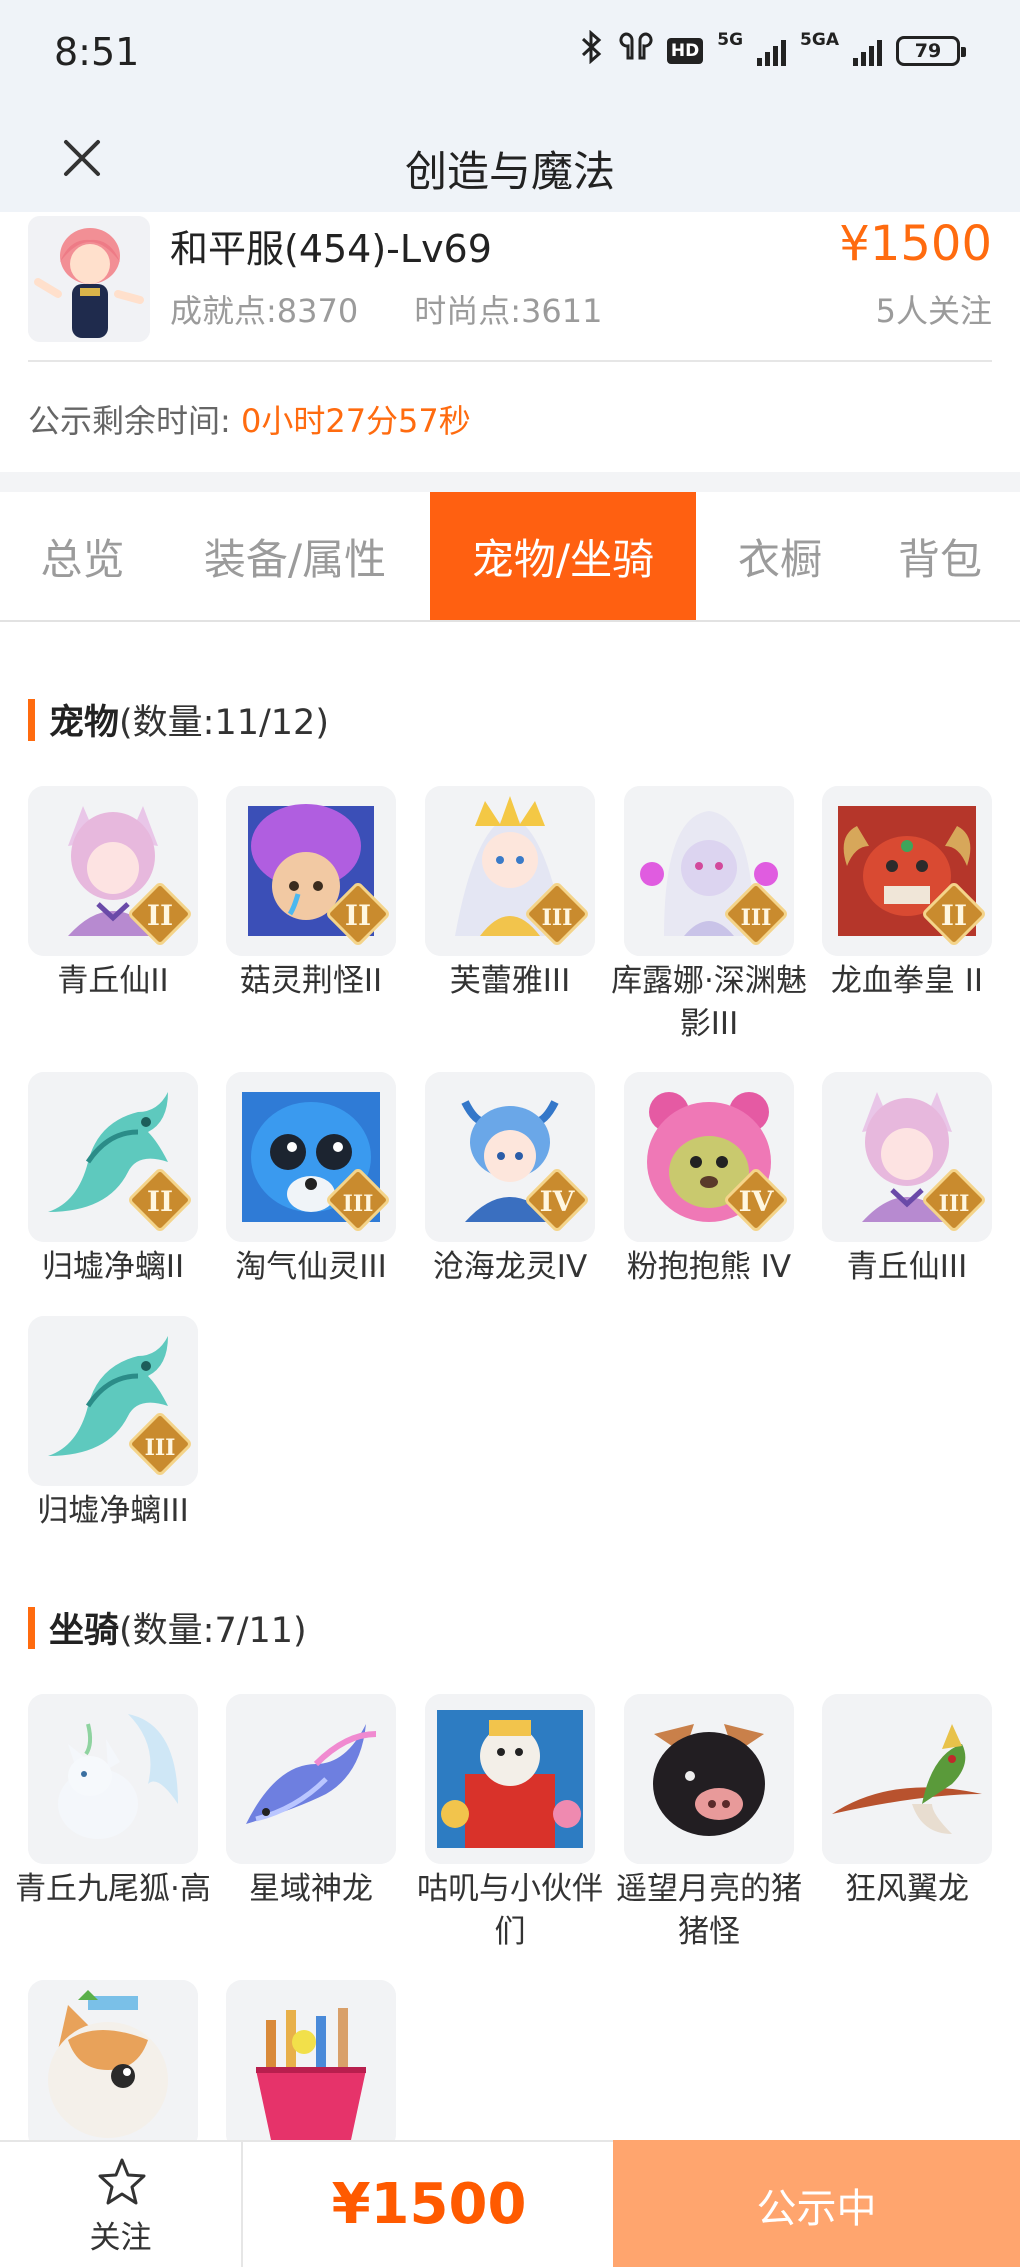 This screenshot has height=2267, width=1020. What do you see at coordinates (709, 1779) in the screenshot?
I see `moon-pig-icon` at bounding box center [709, 1779].